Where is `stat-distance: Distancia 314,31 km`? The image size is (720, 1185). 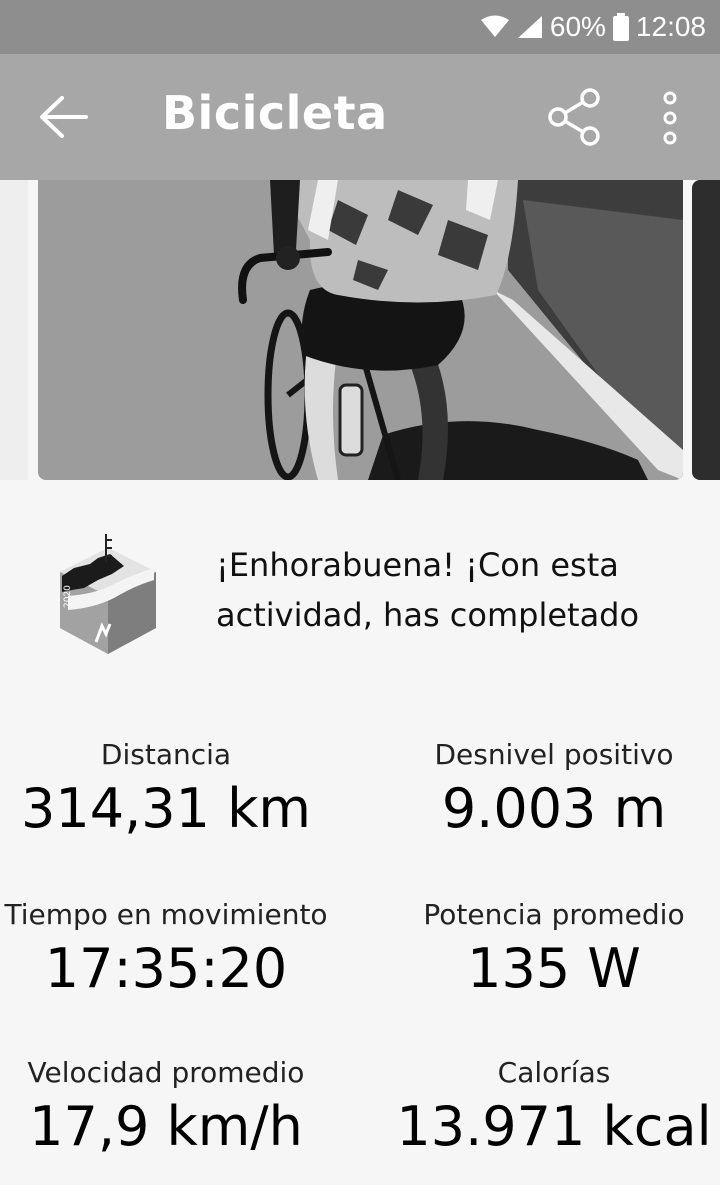
stat-distance: Distancia 314,31 km is located at coordinates (168, 789).